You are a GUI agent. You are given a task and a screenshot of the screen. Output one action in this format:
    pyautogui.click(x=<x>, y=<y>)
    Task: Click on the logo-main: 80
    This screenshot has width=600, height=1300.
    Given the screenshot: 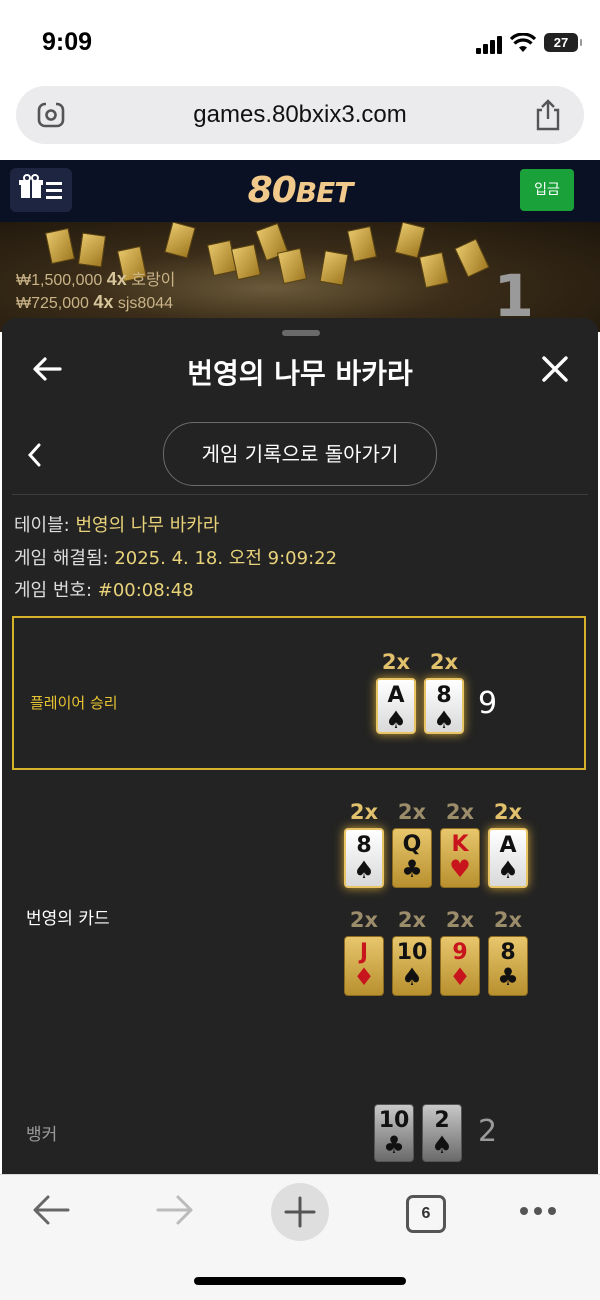 What is the action you would take?
    pyautogui.click(x=272, y=190)
    